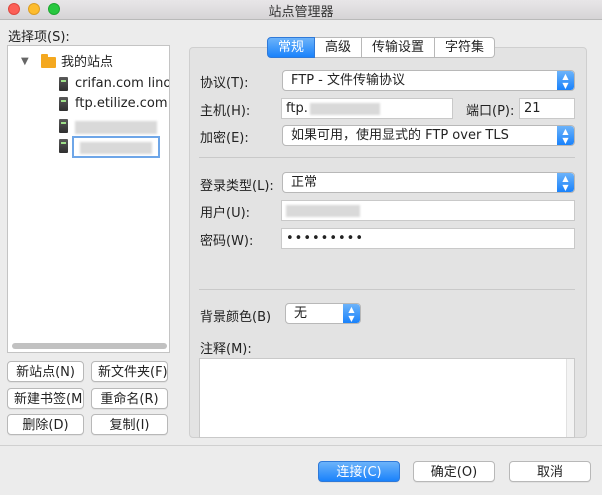  What do you see at coordinates (325, 238) in the screenshot?
I see `password-value: •••••••••` at bounding box center [325, 238].